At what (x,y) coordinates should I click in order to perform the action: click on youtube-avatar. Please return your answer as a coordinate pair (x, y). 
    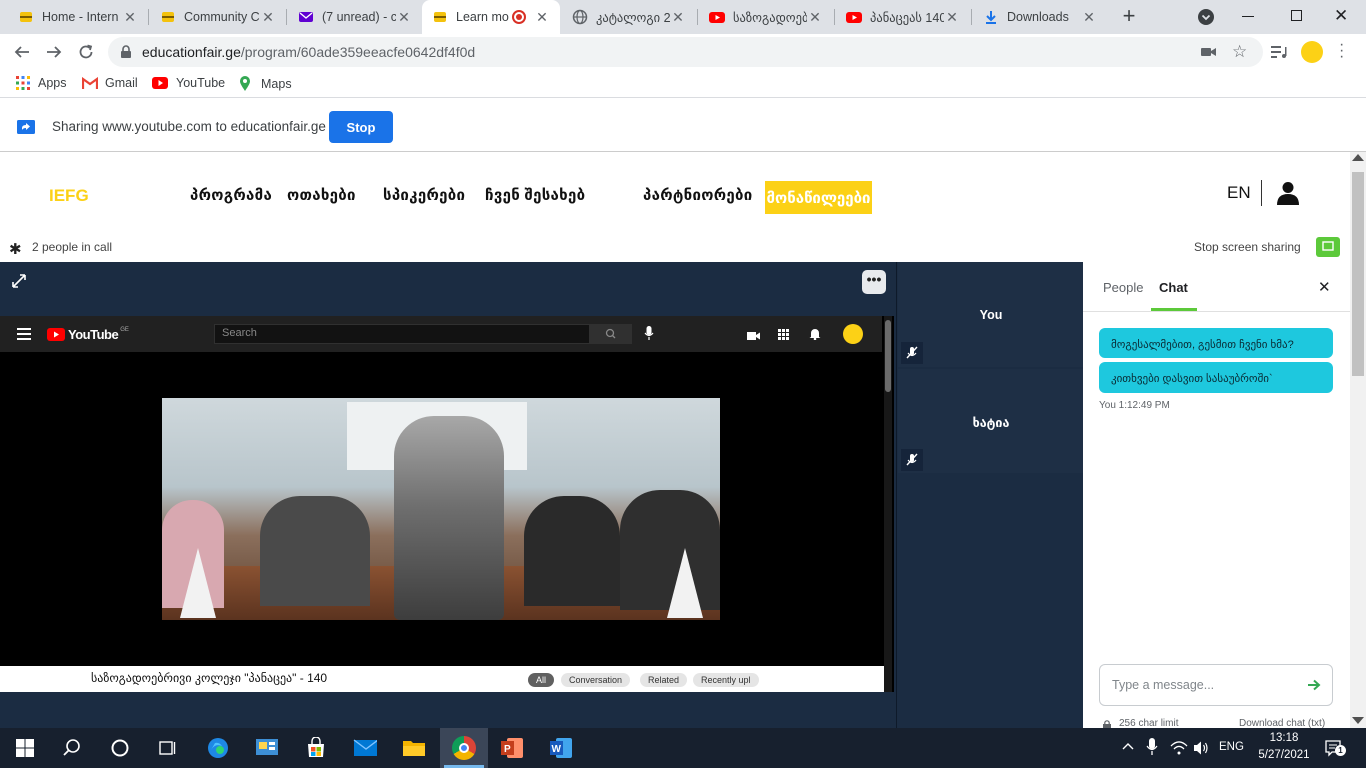
    Looking at the image, I should click on (853, 334).